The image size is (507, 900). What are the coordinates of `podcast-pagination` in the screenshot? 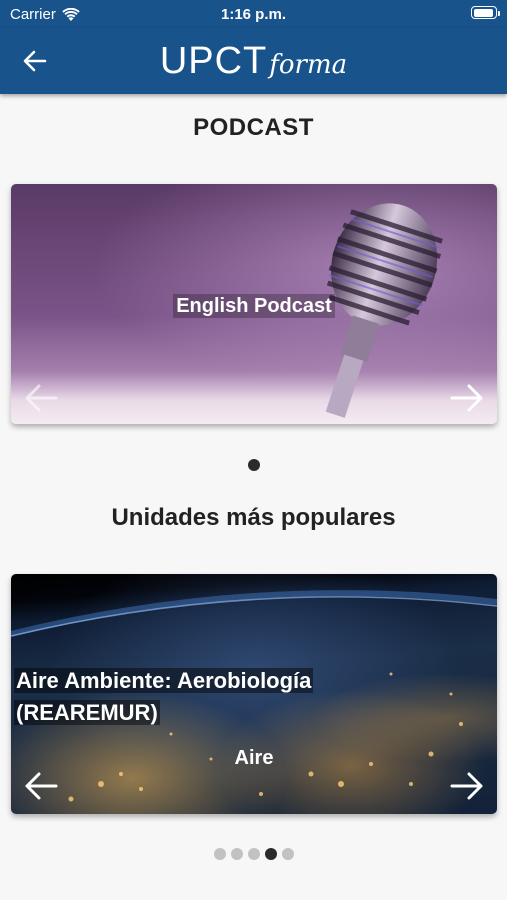 It's located at (253, 465).